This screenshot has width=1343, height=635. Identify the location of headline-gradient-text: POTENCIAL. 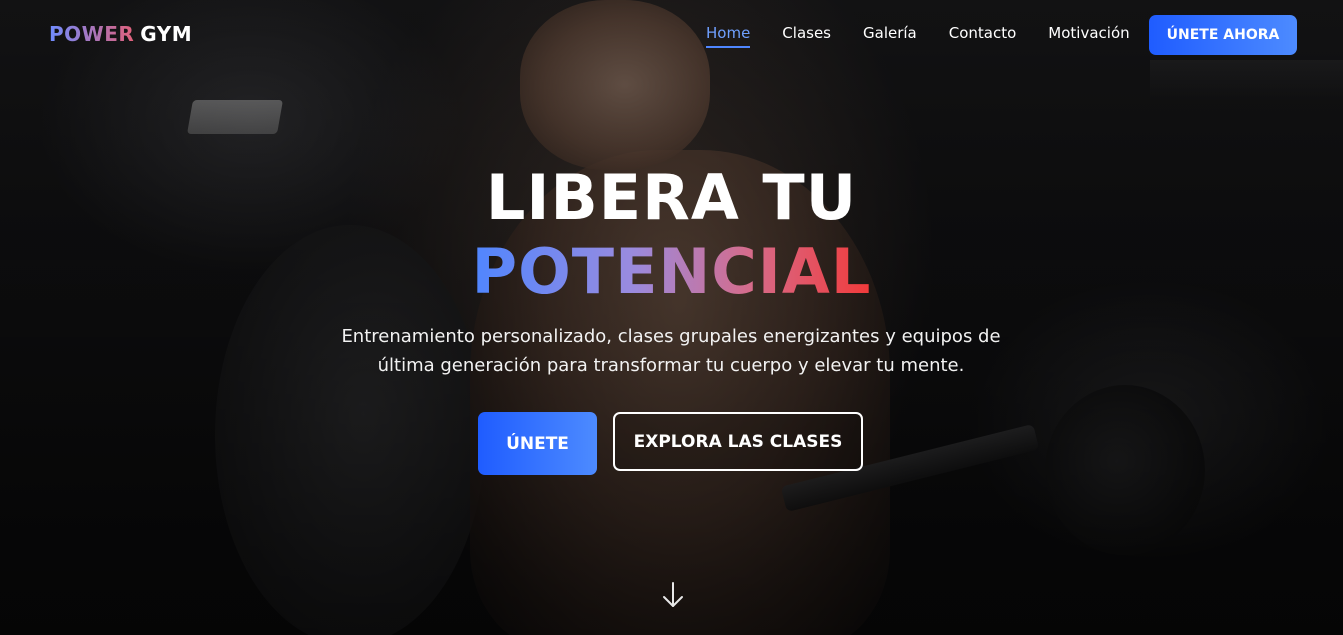
(671, 271).